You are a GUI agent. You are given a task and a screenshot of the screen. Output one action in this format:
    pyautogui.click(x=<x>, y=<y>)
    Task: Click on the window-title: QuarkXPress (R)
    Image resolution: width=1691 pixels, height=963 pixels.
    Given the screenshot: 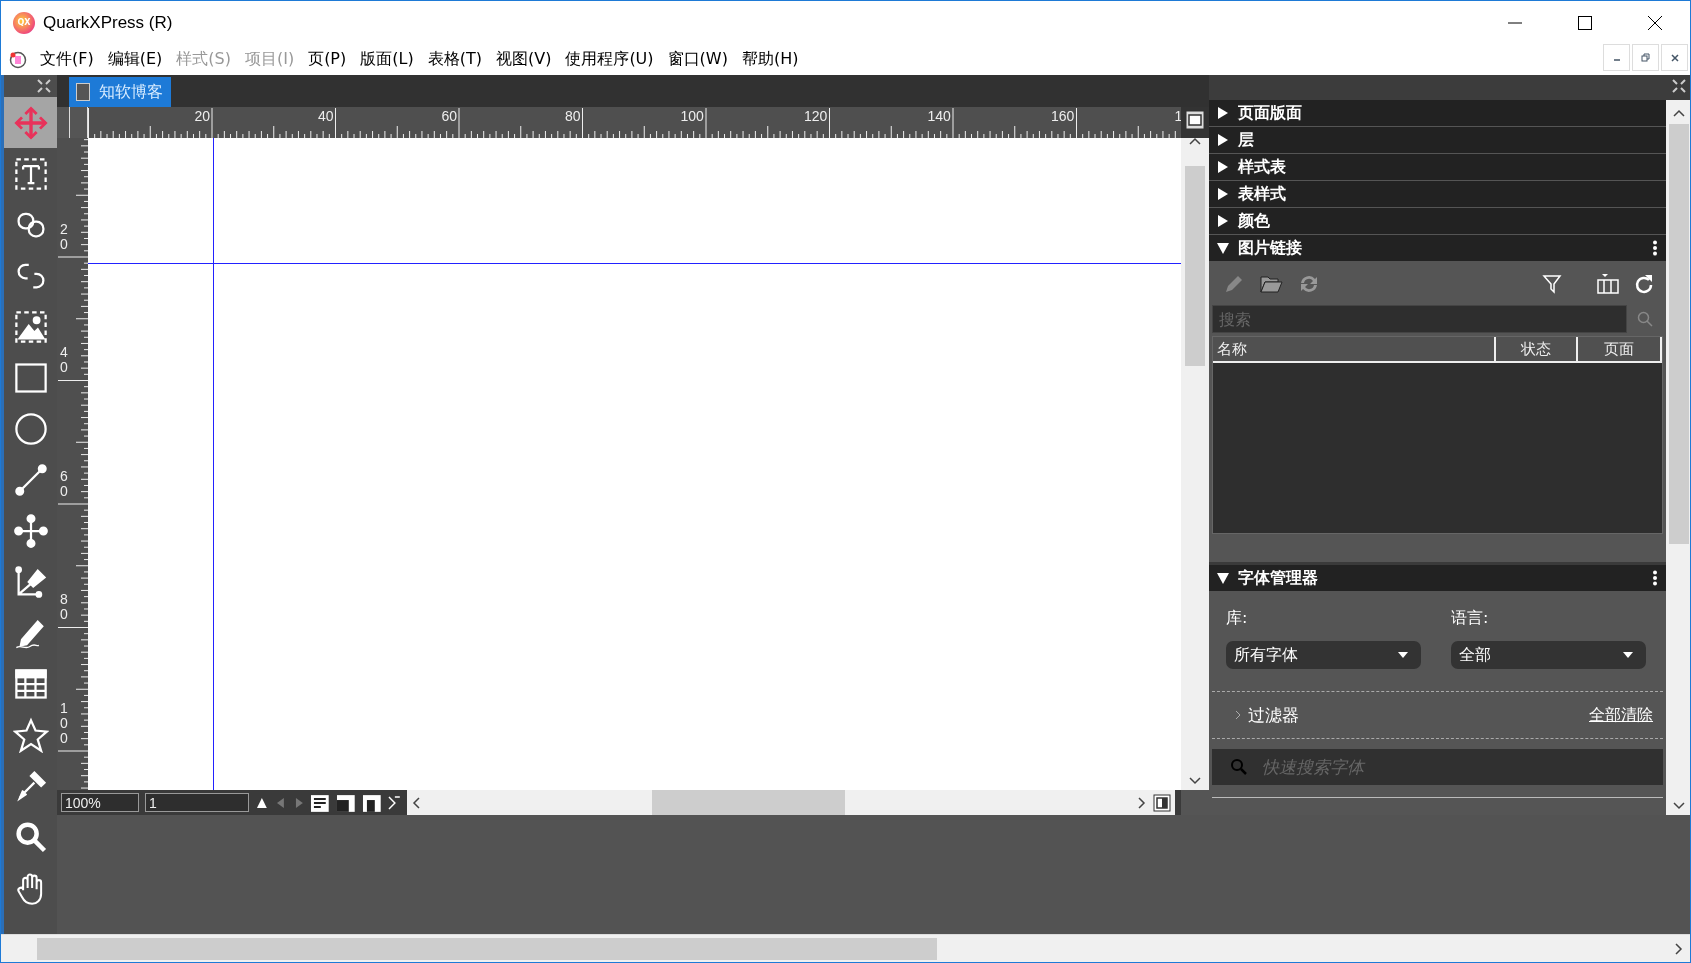 What is the action you would take?
    pyautogui.click(x=108, y=22)
    